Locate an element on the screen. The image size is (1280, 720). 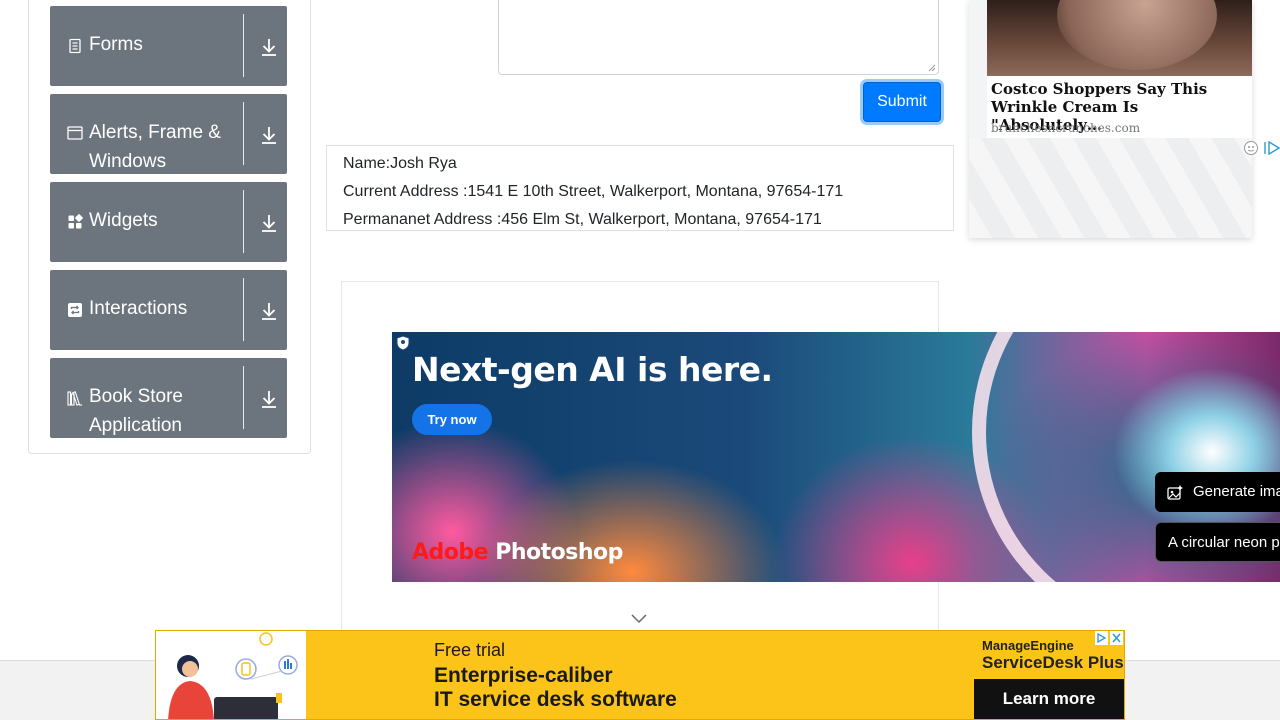
chevron-down-icon is located at coordinates (639, 618).